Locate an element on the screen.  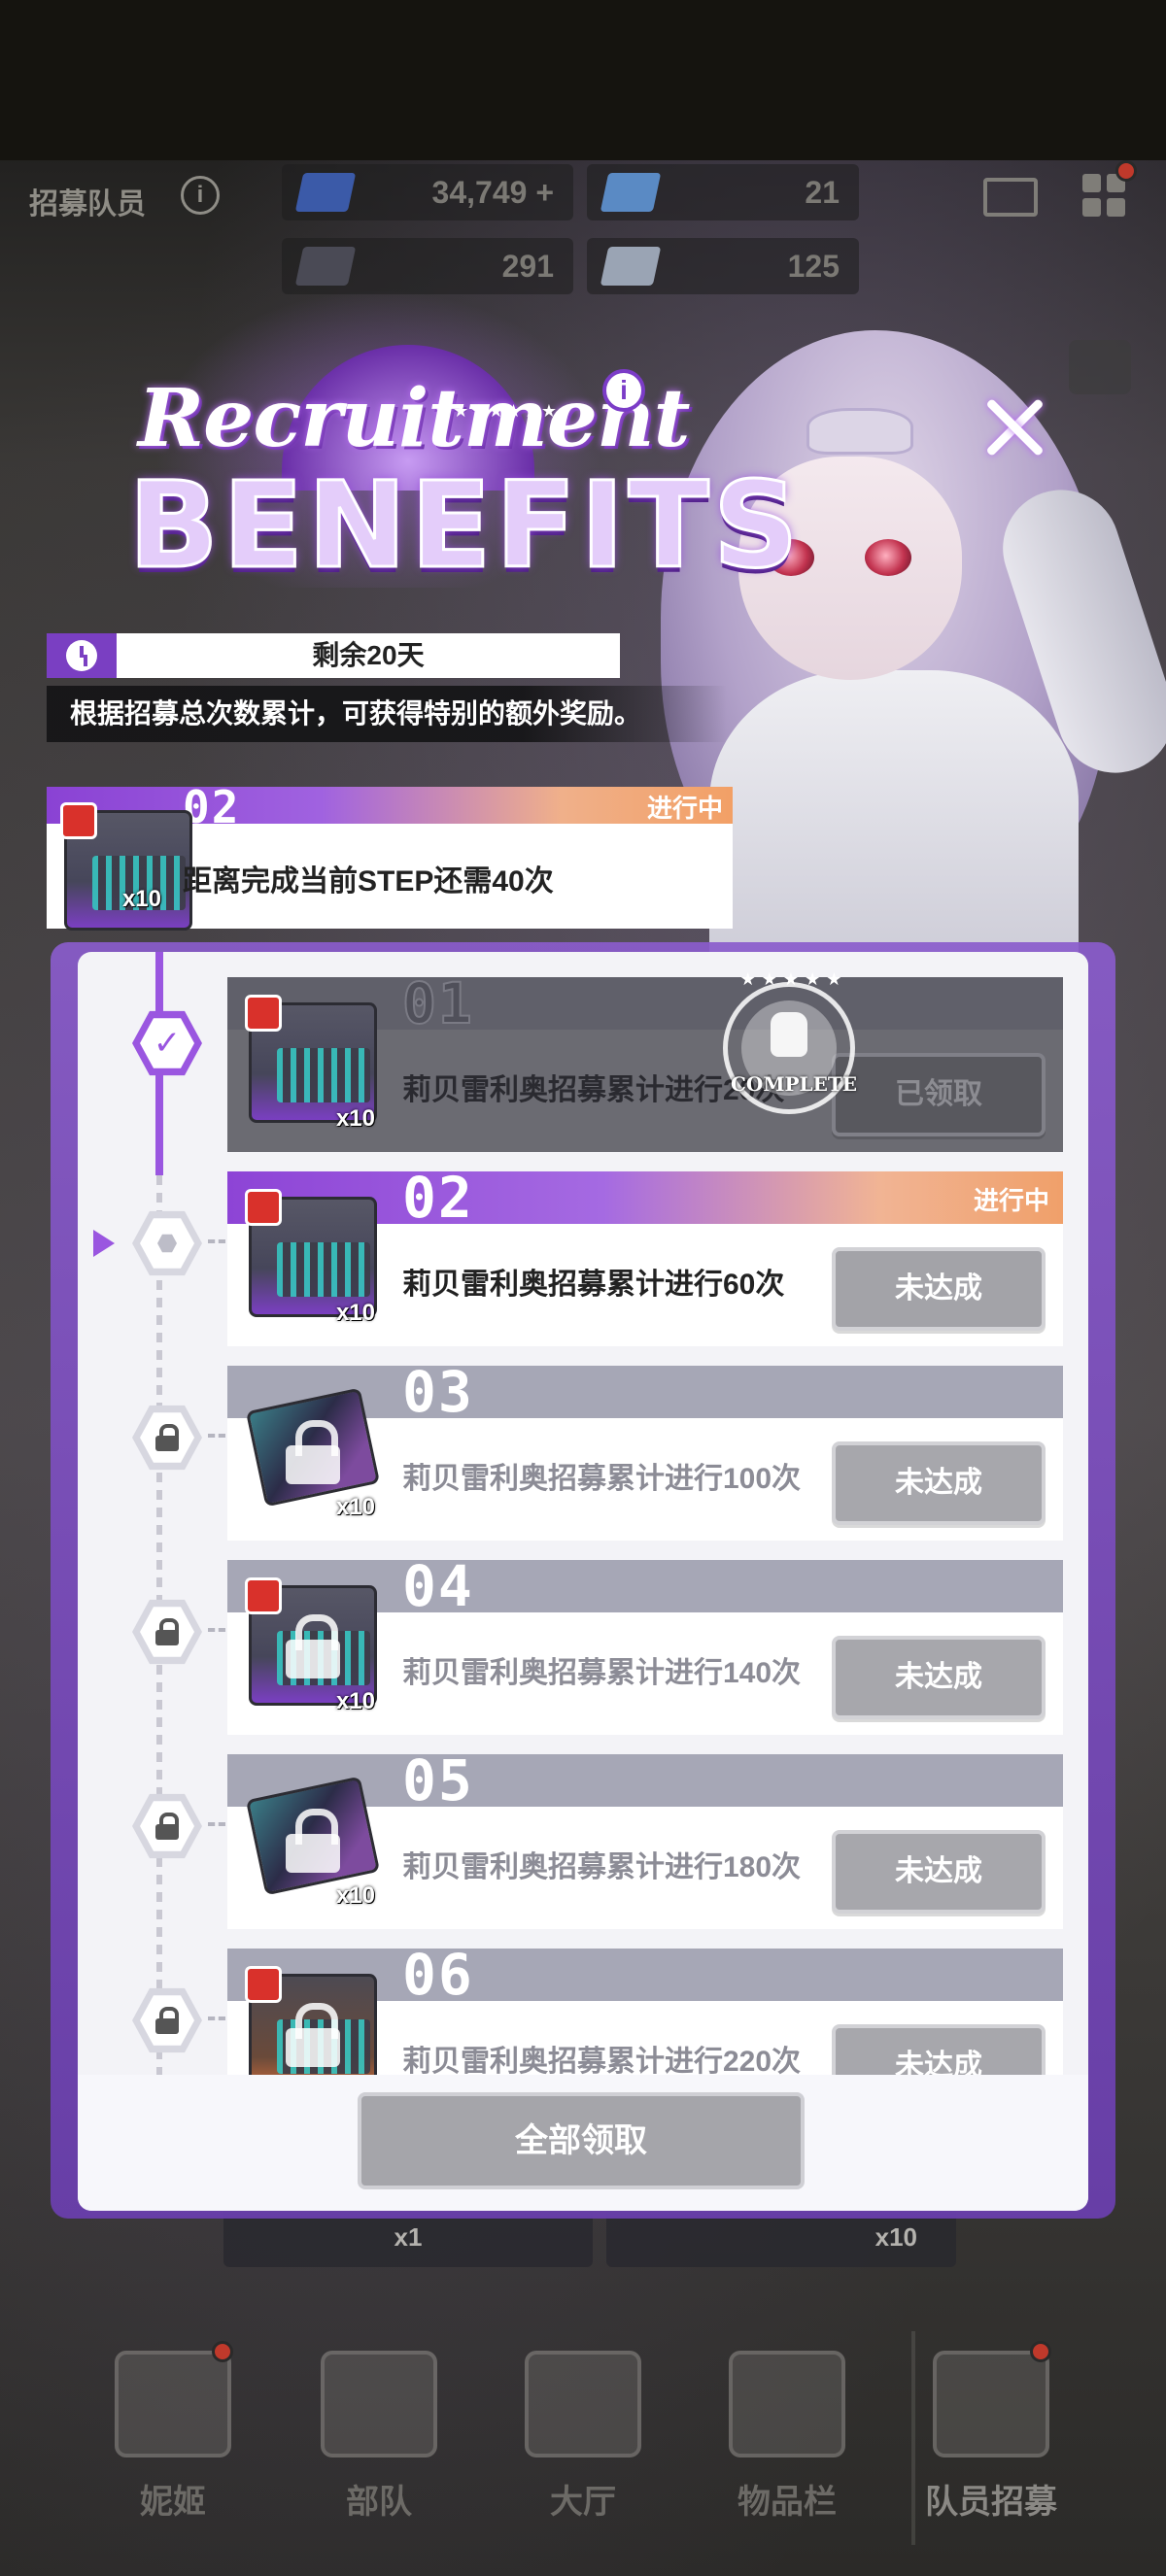
resource-ticket-a-value: 21 is located at coordinates (822, 192).